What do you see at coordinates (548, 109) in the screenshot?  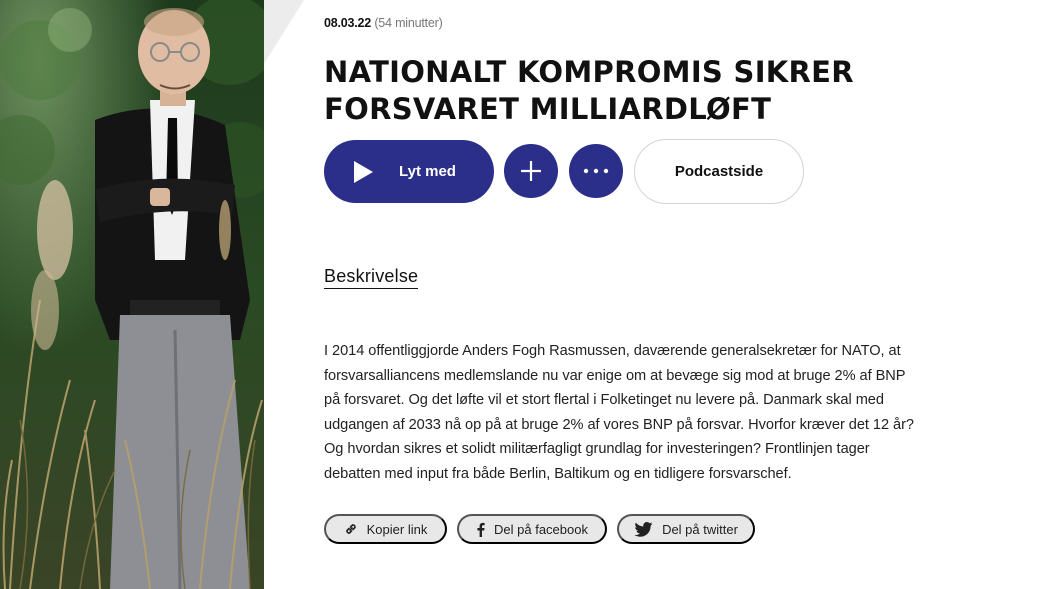 I see `episode-title-line-2: FORSVARET MILLIARDLØFT` at bounding box center [548, 109].